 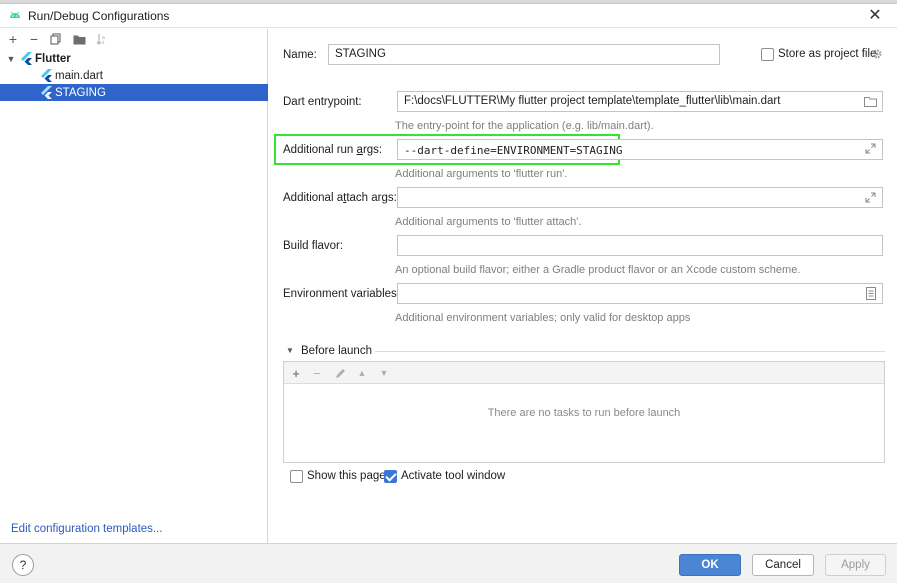 I want to click on before-launch-title: Before launch, so click(x=336, y=351).